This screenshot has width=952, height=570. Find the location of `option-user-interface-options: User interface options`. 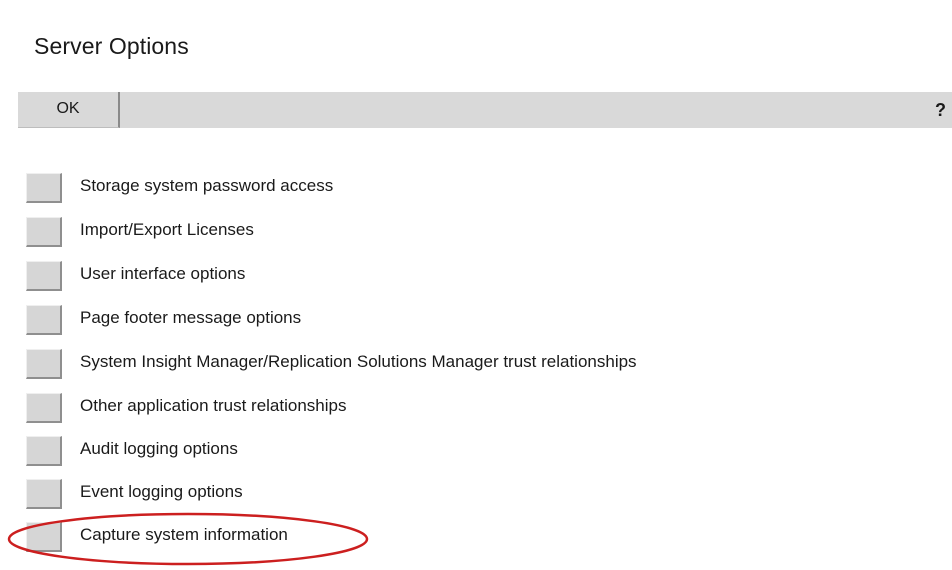

option-user-interface-options: User interface options is located at coordinates (456, 276).